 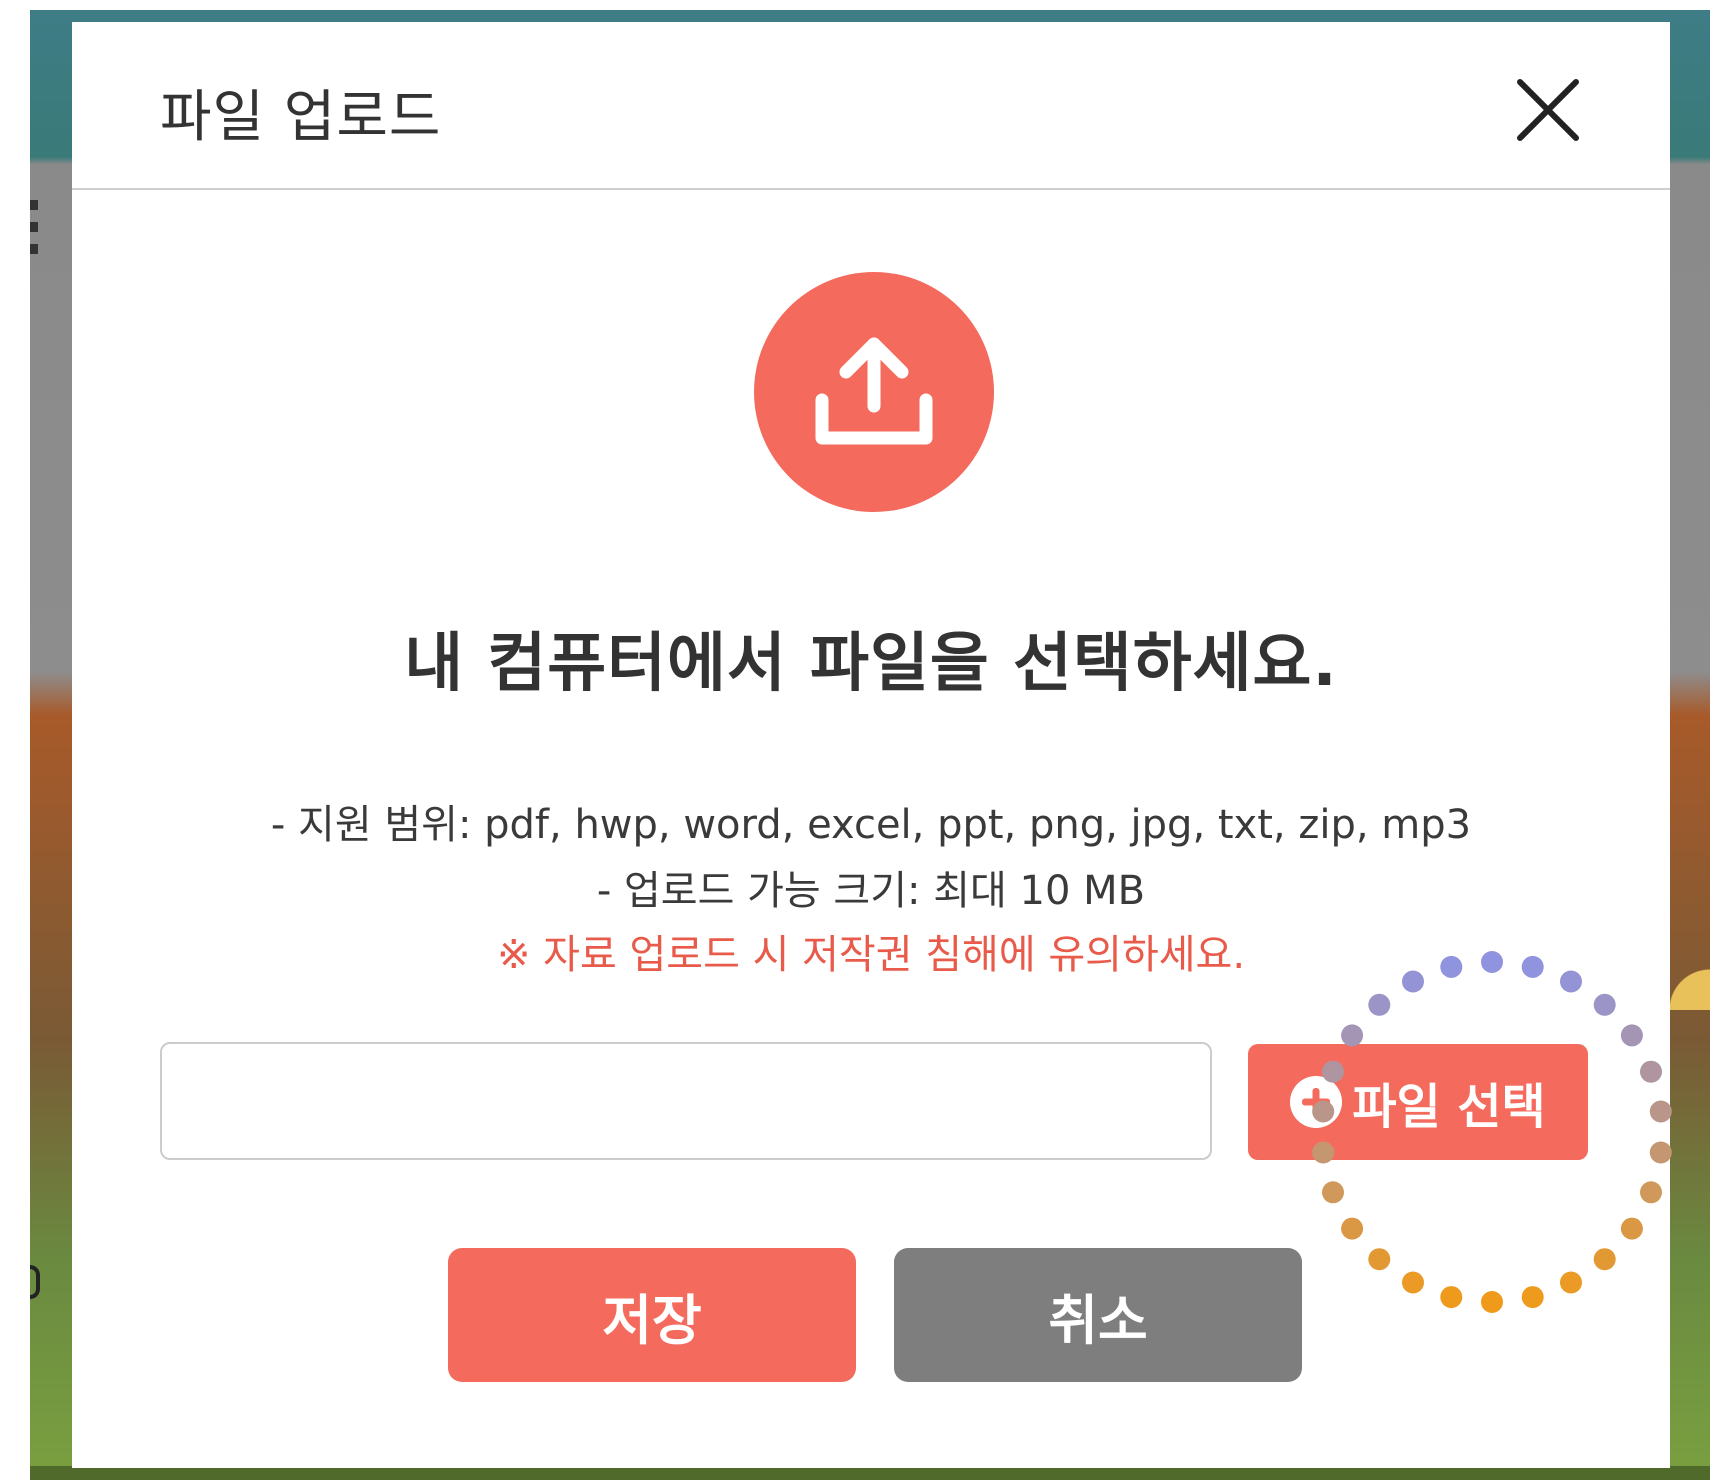 I want to click on save-button: 저장, so click(x=652, y=1315).